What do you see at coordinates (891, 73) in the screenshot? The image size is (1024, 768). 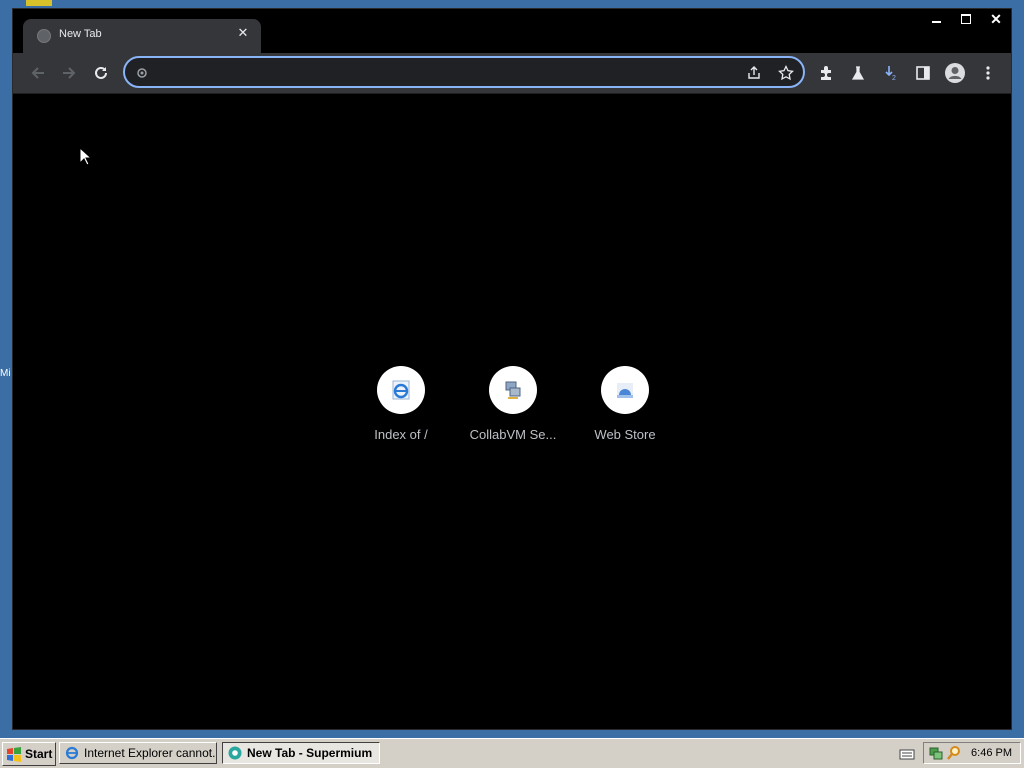 I see `downloads-icon: 2` at bounding box center [891, 73].